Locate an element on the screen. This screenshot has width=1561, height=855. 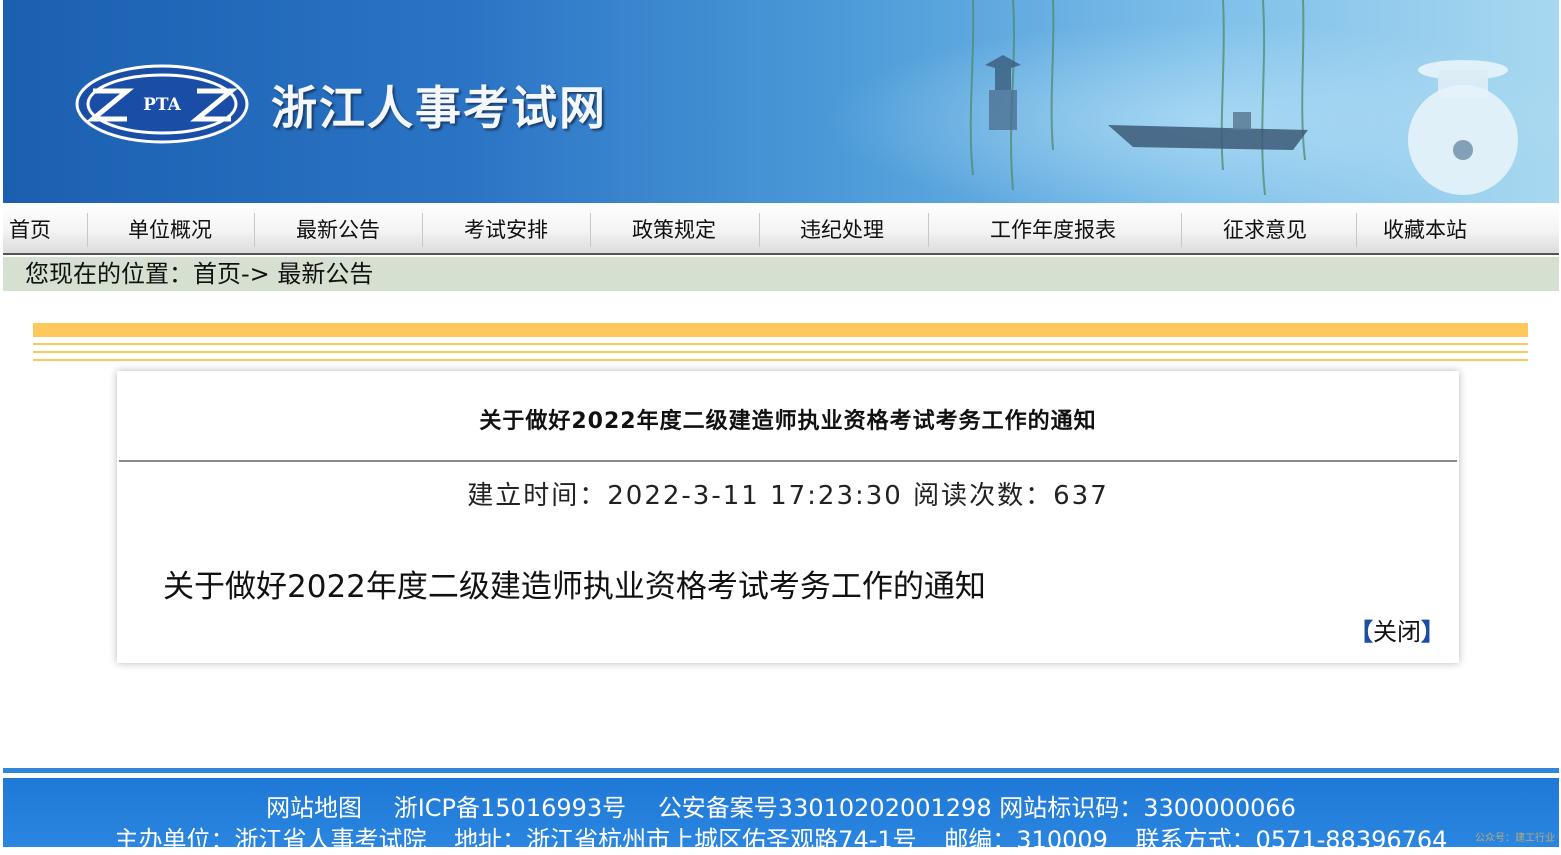
title-divider is located at coordinates (788, 461).